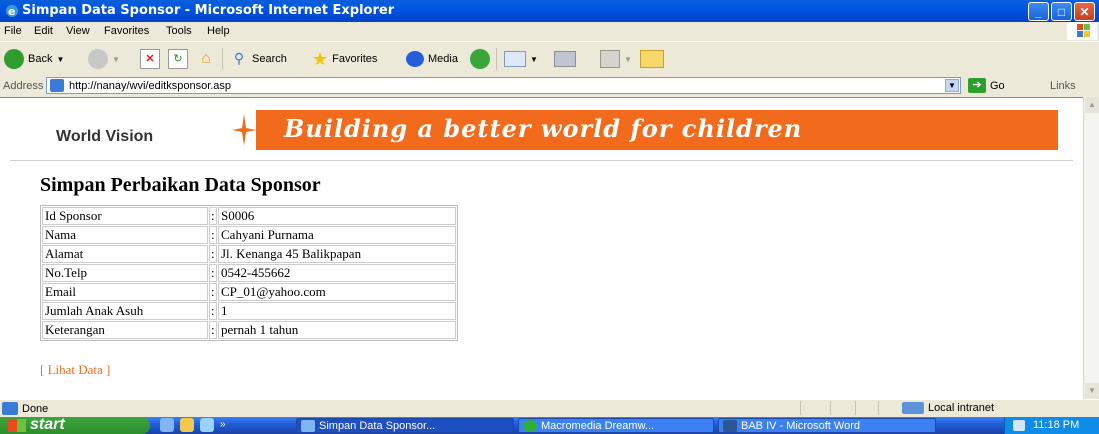 The image size is (1099, 434). Describe the element at coordinates (800, 408) in the screenshot. I see `status-divider` at that location.